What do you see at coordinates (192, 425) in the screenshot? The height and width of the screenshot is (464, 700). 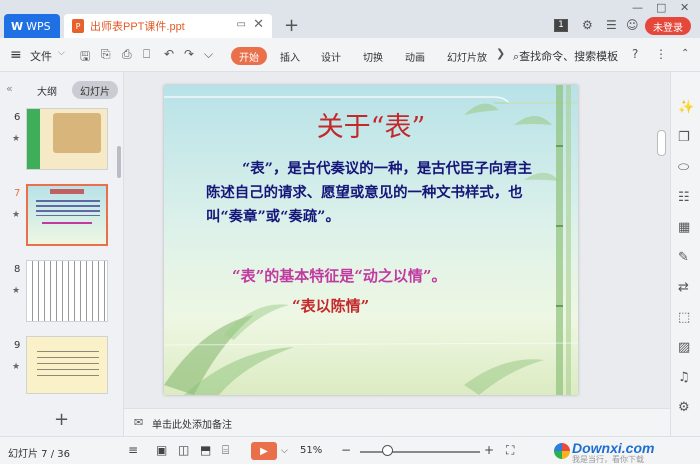 I see `notes-placeholder: 单击此处添加备注` at bounding box center [192, 425].